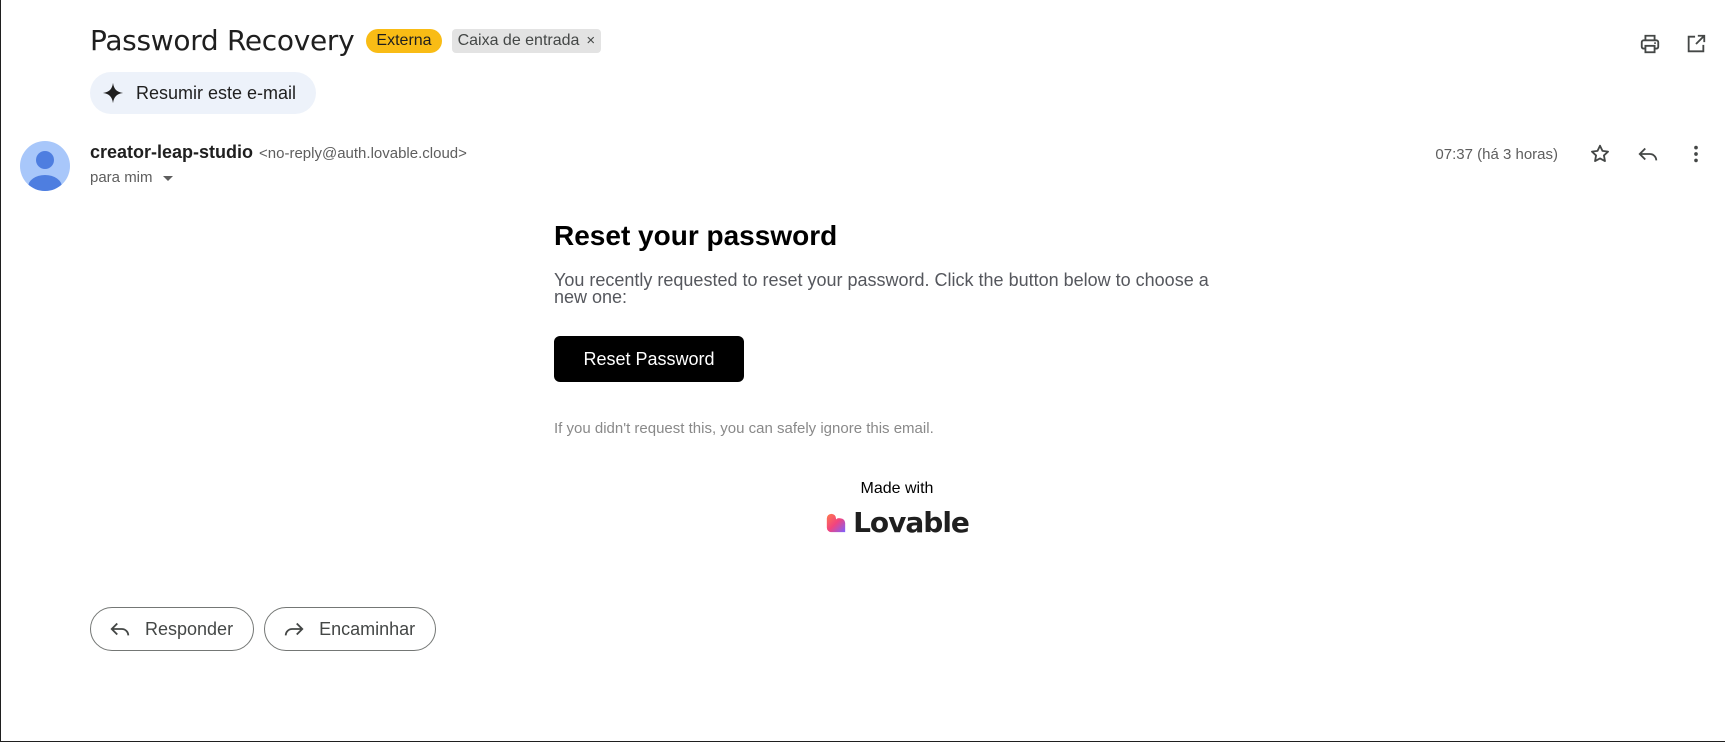 This screenshot has width=1726, height=743. Describe the element at coordinates (1572, 154) in the screenshot. I see `message-meta: 07:37 (há 3 horas)` at that location.